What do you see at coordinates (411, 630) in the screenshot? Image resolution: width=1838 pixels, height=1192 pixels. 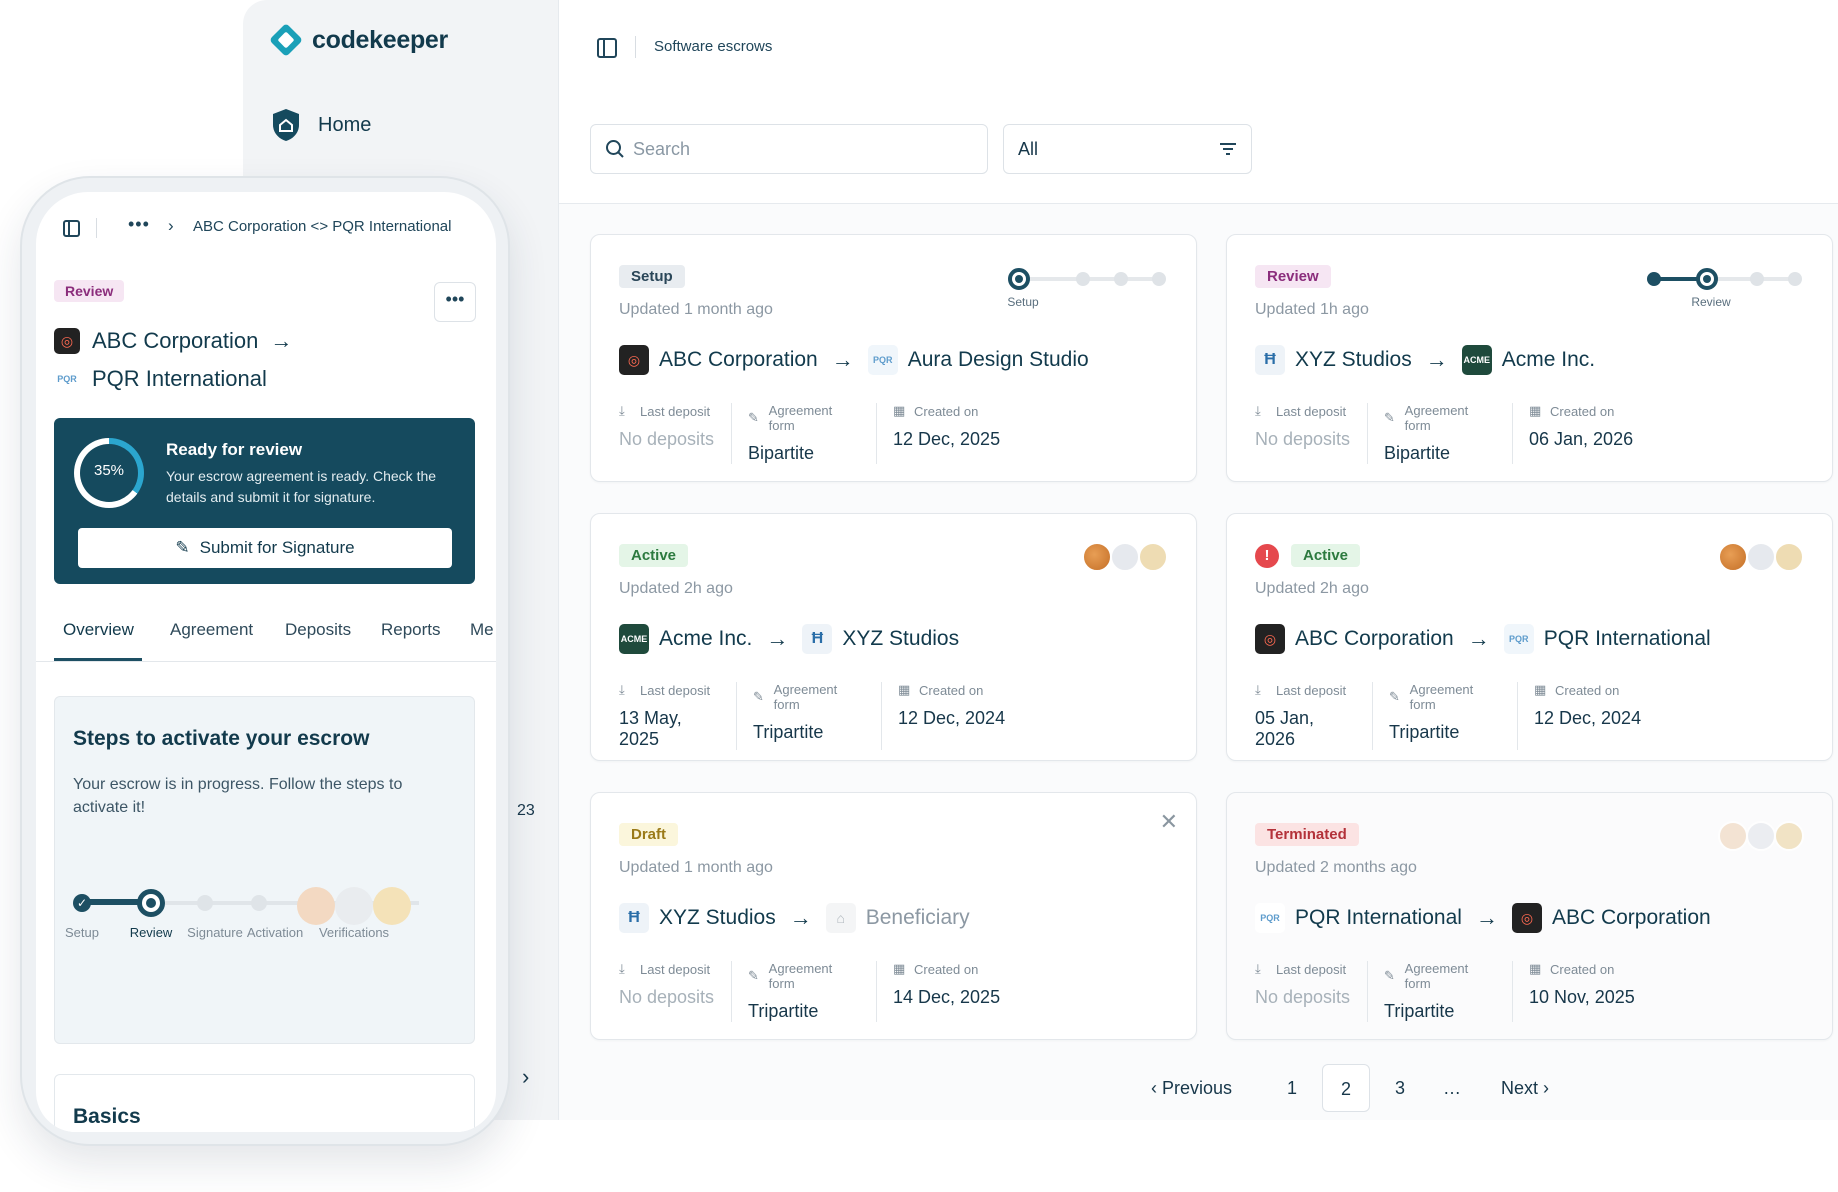 I see `tab-reports: Reports` at bounding box center [411, 630].